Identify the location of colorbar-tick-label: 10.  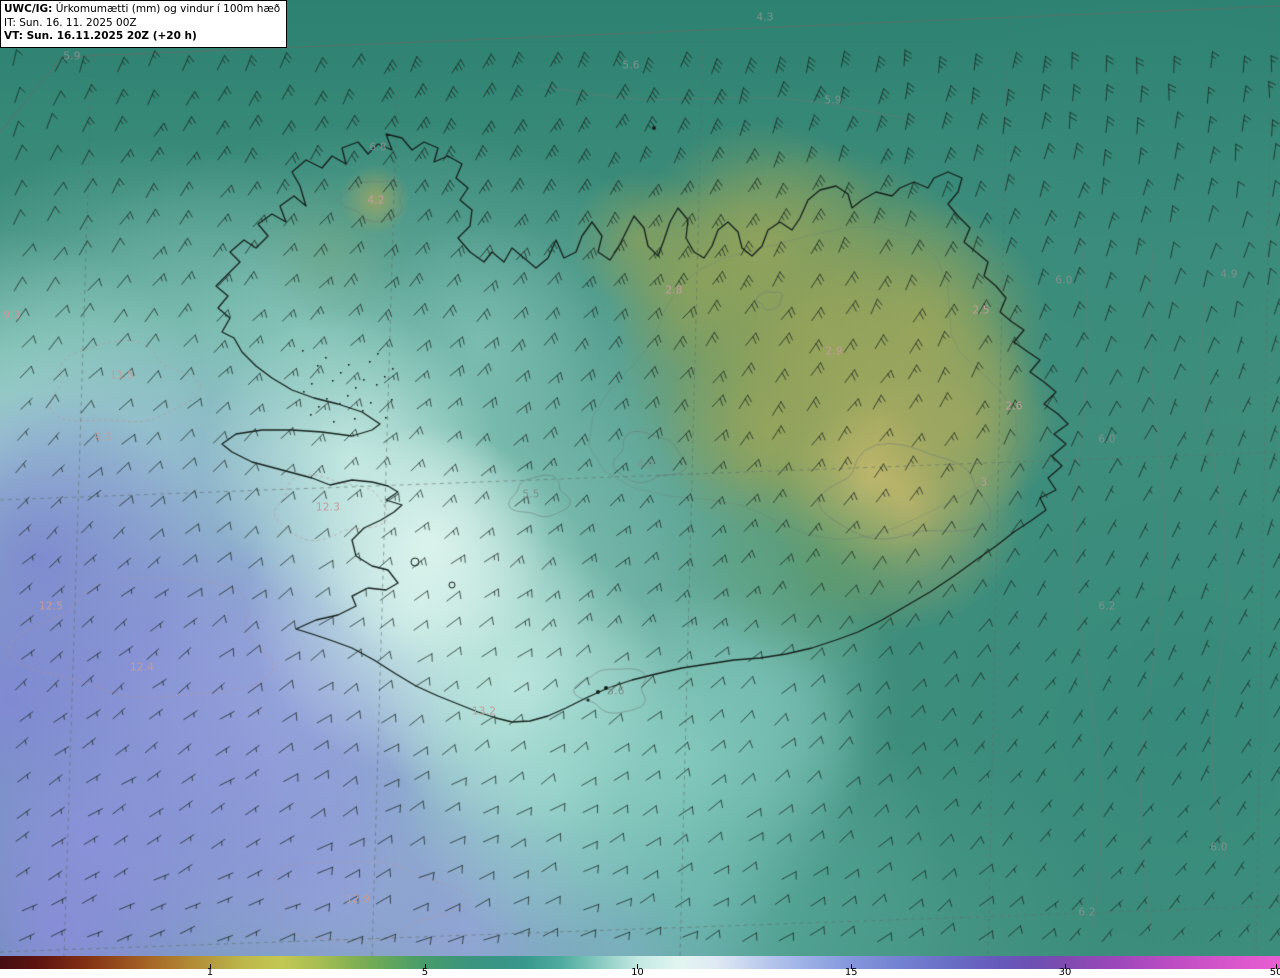
(637, 972).